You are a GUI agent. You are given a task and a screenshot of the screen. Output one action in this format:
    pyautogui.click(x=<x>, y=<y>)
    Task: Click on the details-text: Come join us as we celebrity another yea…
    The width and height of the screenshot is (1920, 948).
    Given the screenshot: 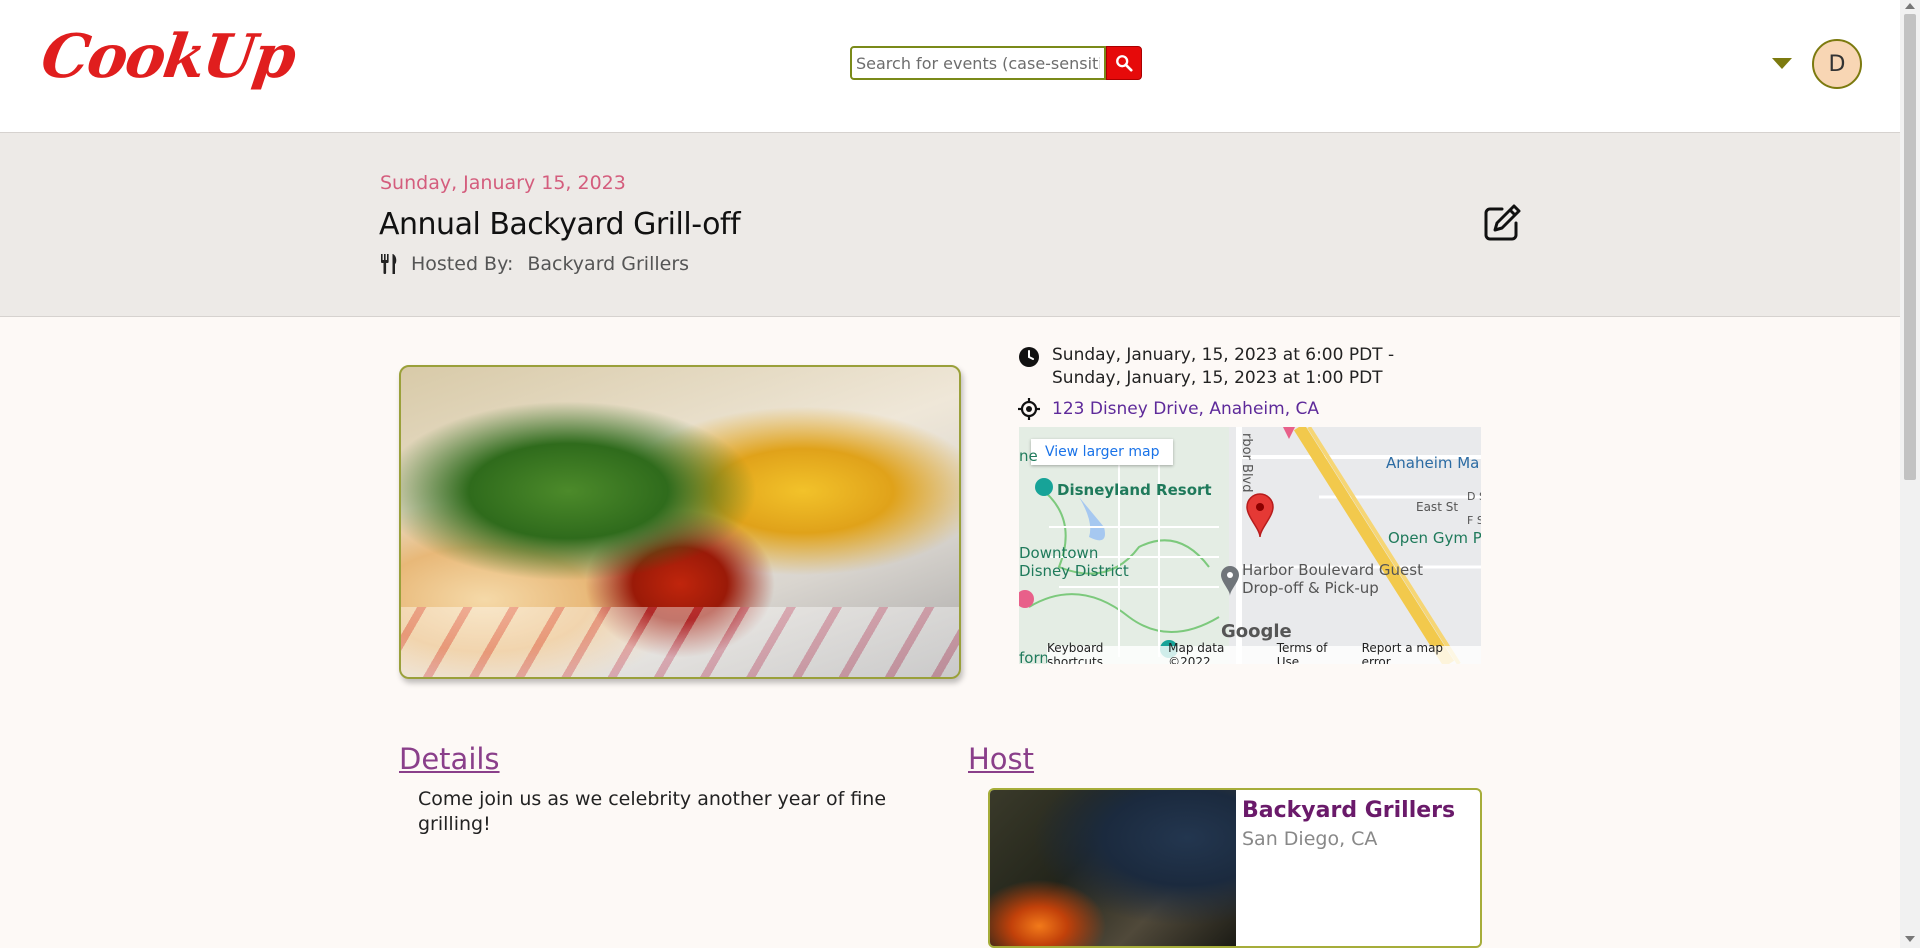 What is the action you would take?
    pyautogui.click(x=652, y=811)
    